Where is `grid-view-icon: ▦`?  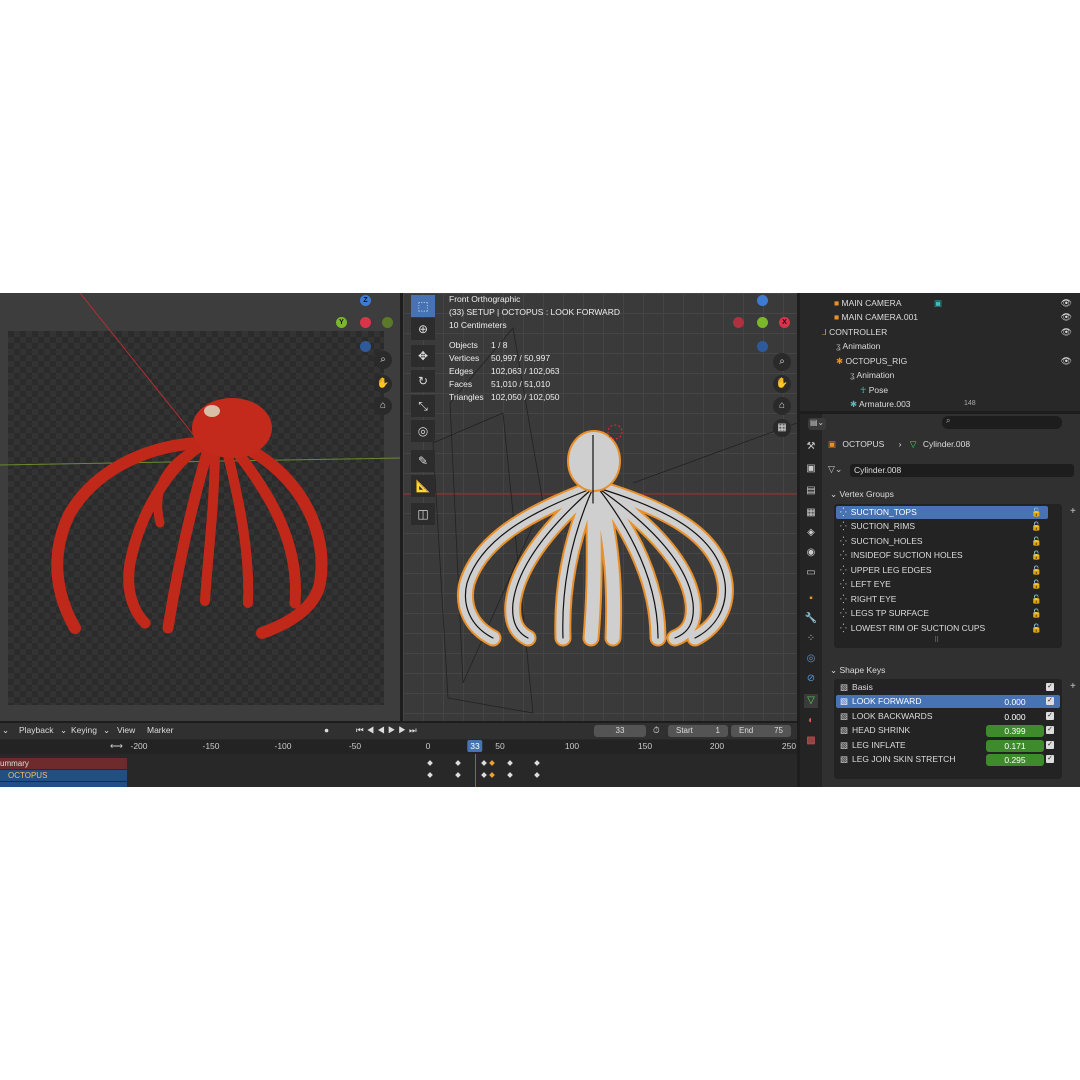
grid-view-icon: ▦ is located at coordinates (782, 428).